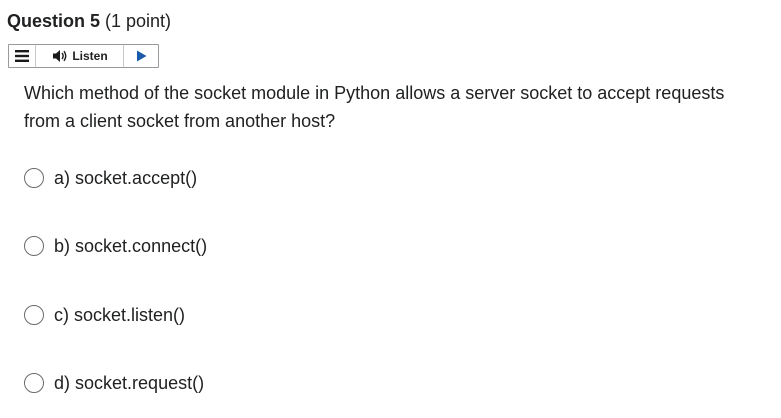 The image size is (781, 418). What do you see at coordinates (136, 178) in the screenshot?
I see `option-text: socket.accept()` at bounding box center [136, 178].